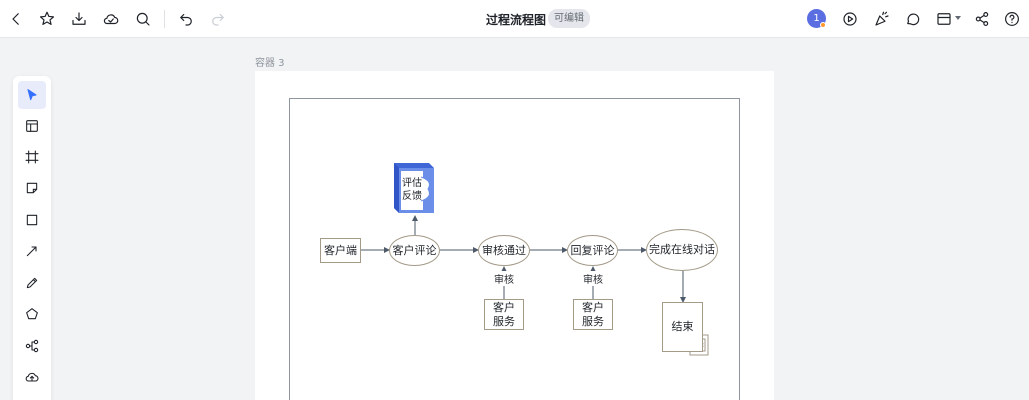  Describe the element at coordinates (913, 19) in the screenshot. I see `comment-icon` at that location.